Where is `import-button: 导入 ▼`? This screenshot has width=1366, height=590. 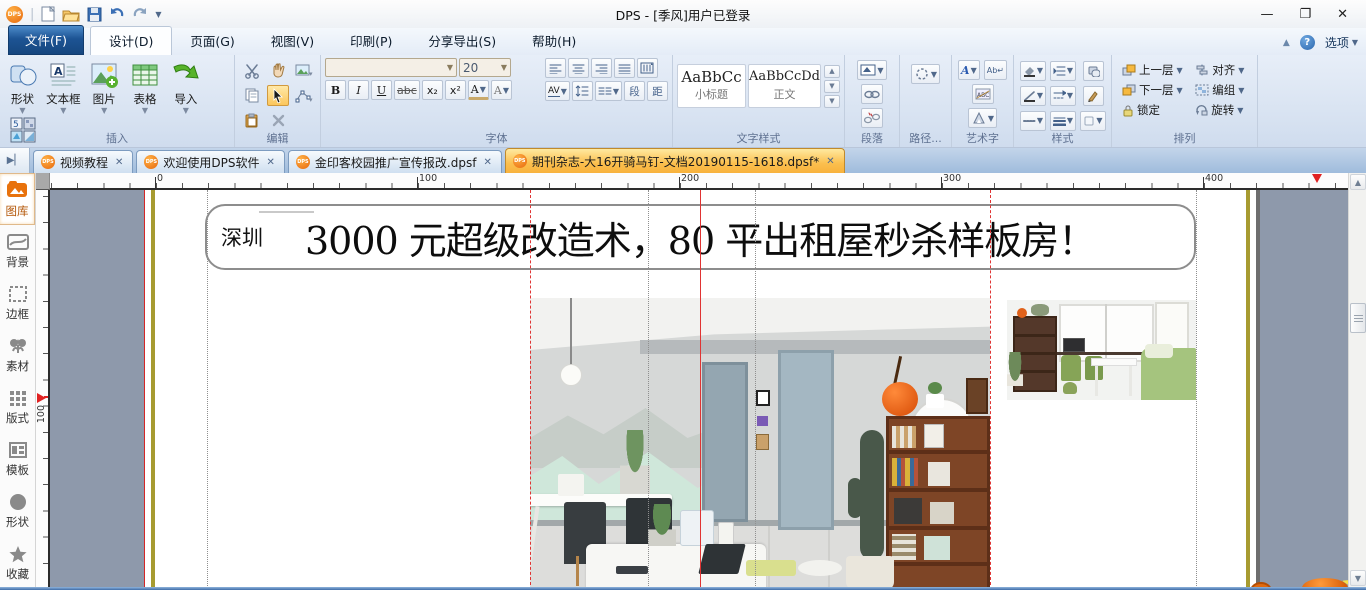 import-button: 导入 ▼ is located at coordinates (185, 86).